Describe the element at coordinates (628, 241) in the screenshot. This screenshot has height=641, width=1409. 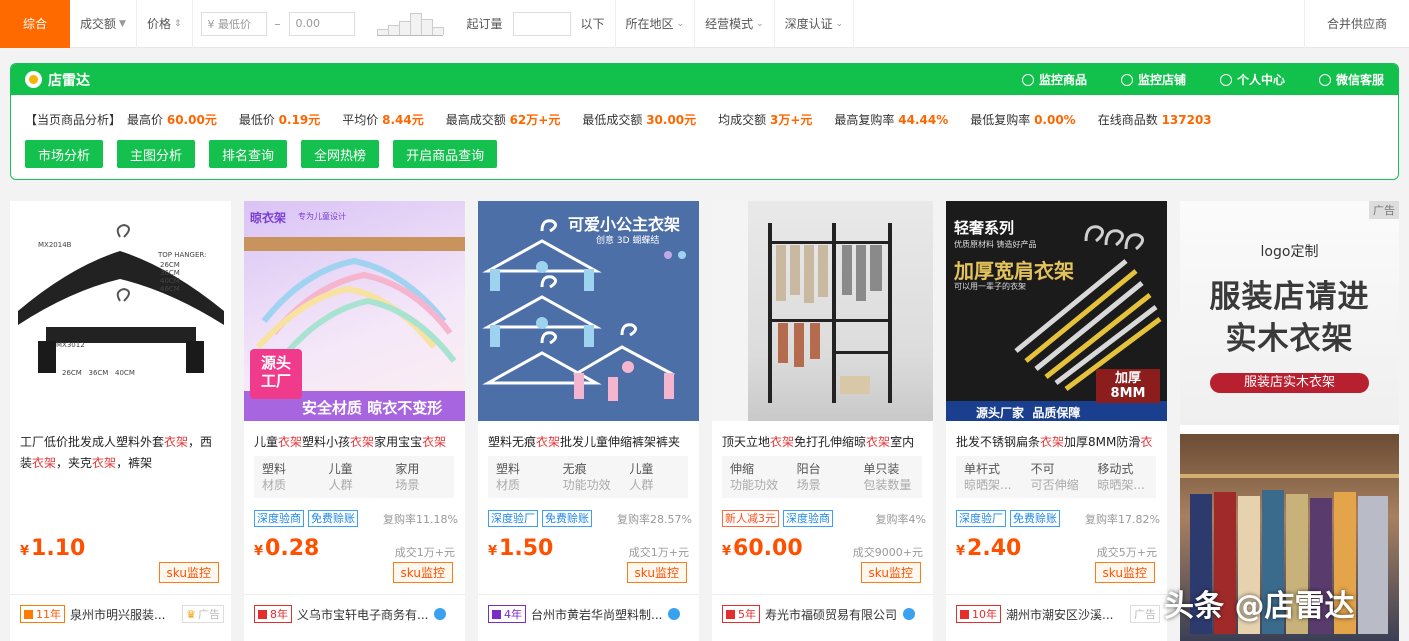
I see `image-sub: 创意 3D 蝴蝶结` at that location.